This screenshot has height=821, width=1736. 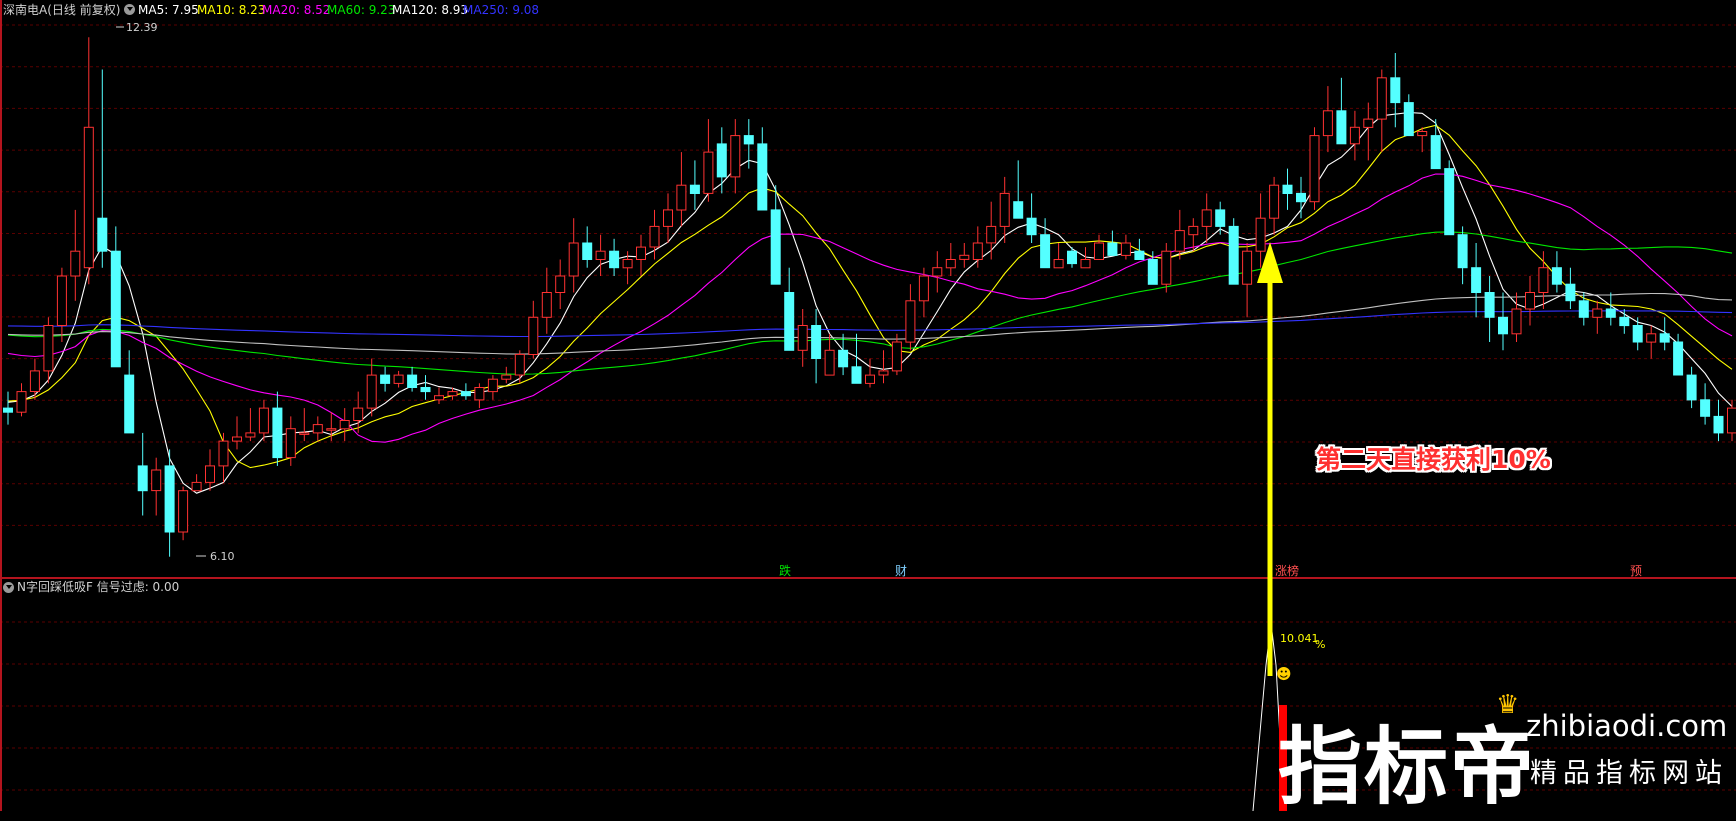 What do you see at coordinates (501, 10) in the screenshot?
I see `ma250-label: MA250: 9.08` at bounding box center [501, 10].